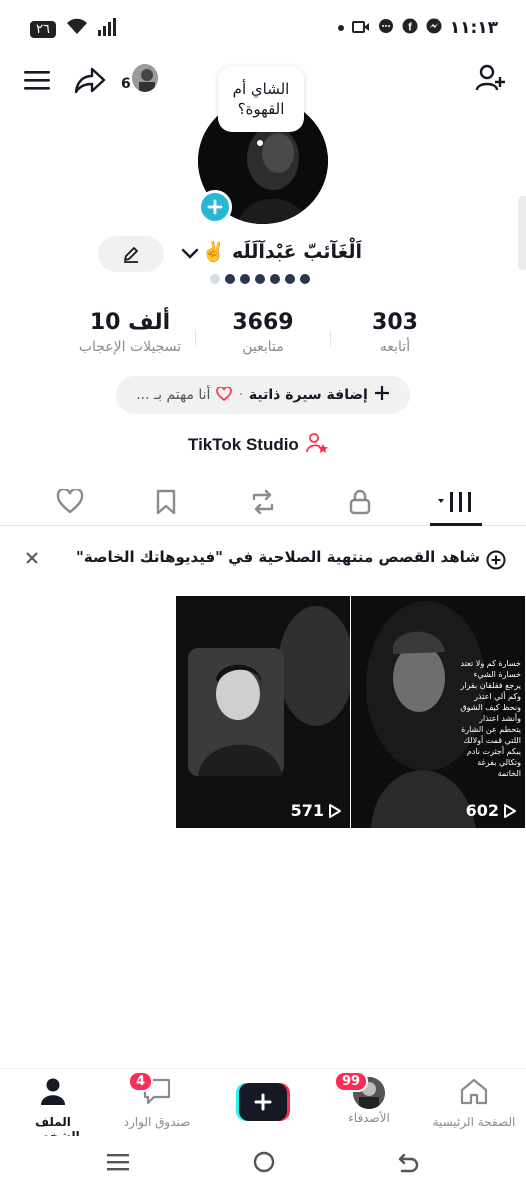 The width and height of the screenshot is (526, 1188). I want to click on nav-inbox: صندوق الوارد, so click(157, 1103).